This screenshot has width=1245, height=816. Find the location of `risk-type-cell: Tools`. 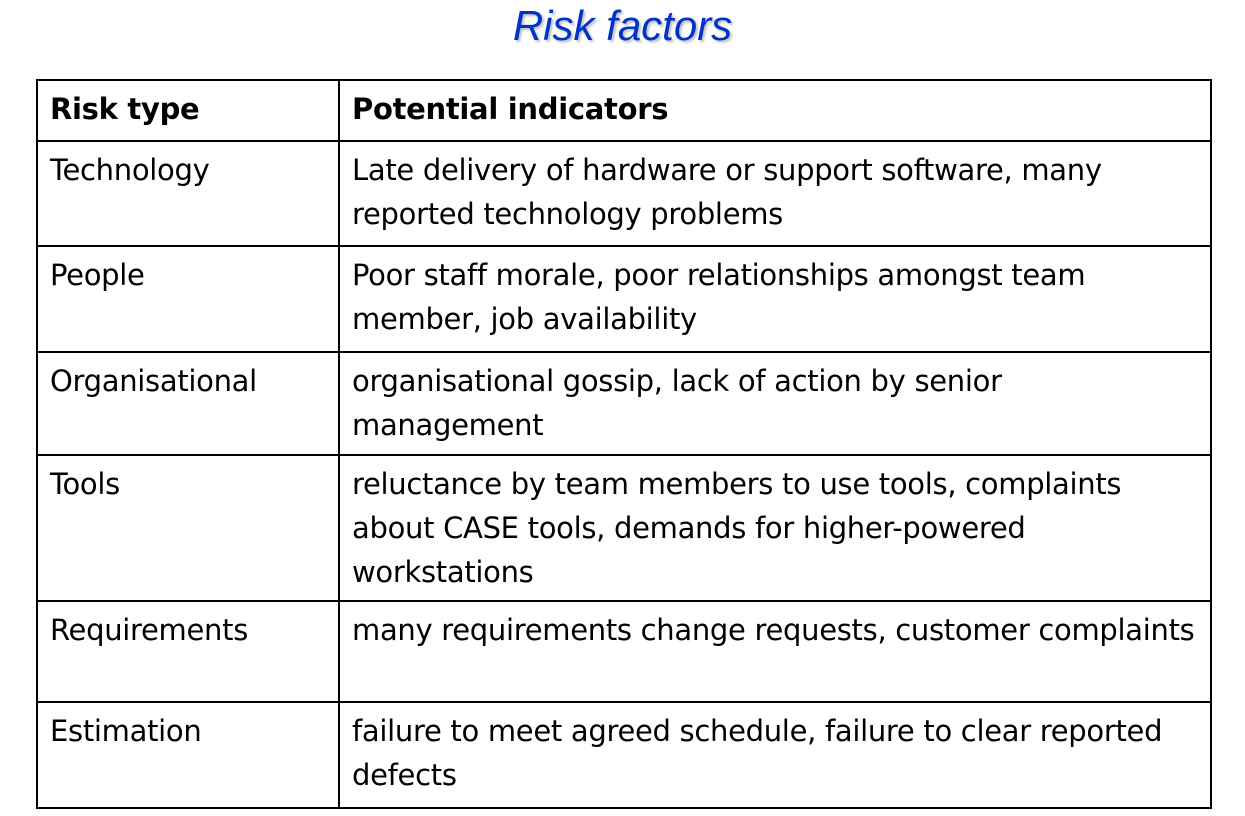

risk-type-cell: Tools is located at coordinates (188, 528).